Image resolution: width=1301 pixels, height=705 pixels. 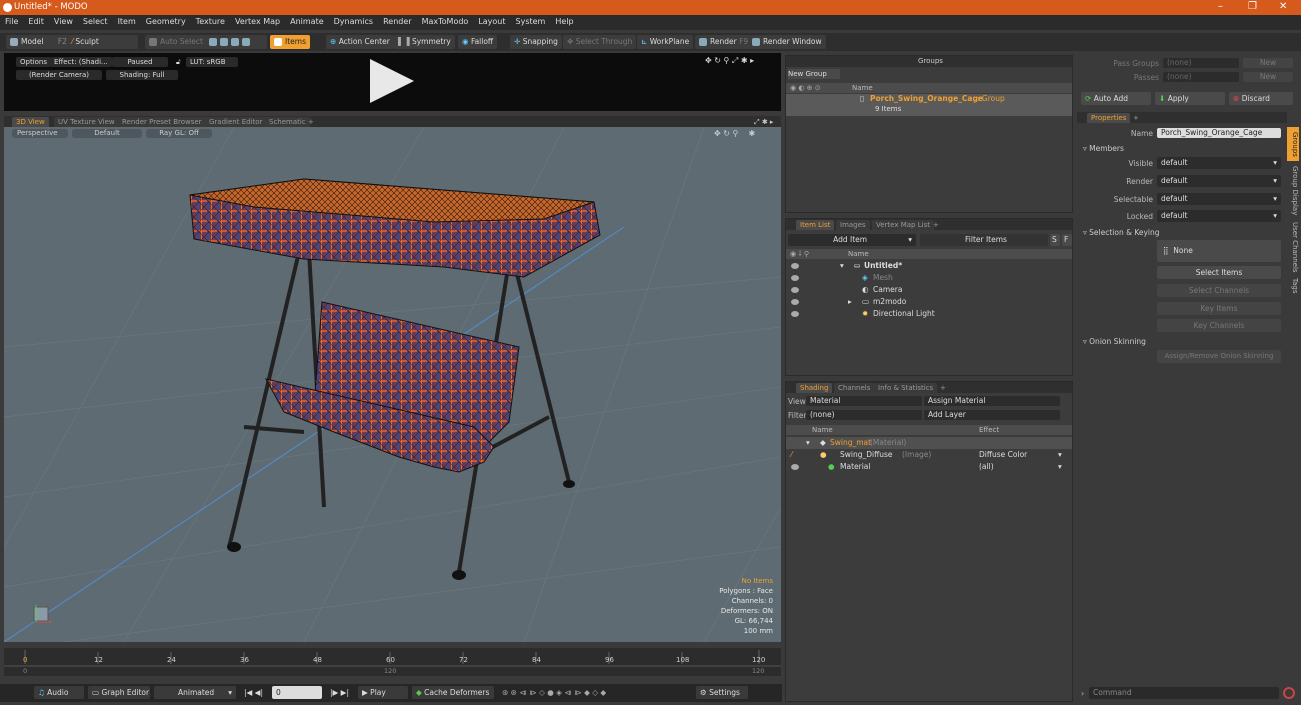 I want to click on locked-dropdown: default ▾, so click(x=1219, y=216).